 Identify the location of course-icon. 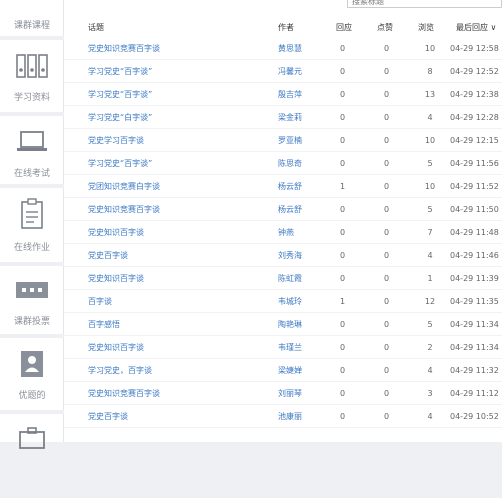
(32, 6).